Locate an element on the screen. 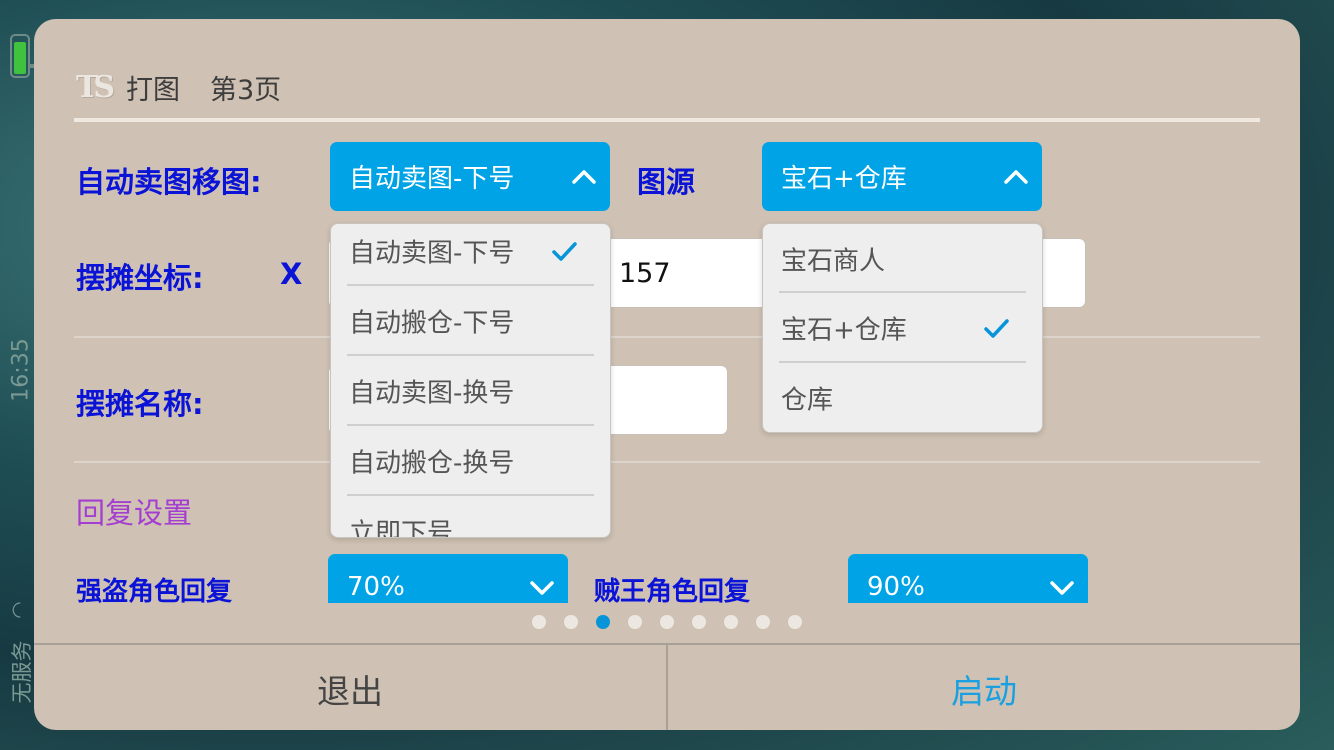 Image resolution: width=1334 pixels, height=750 pixels. robber-recovery-select: 70% is located at coordinates (448, 578).